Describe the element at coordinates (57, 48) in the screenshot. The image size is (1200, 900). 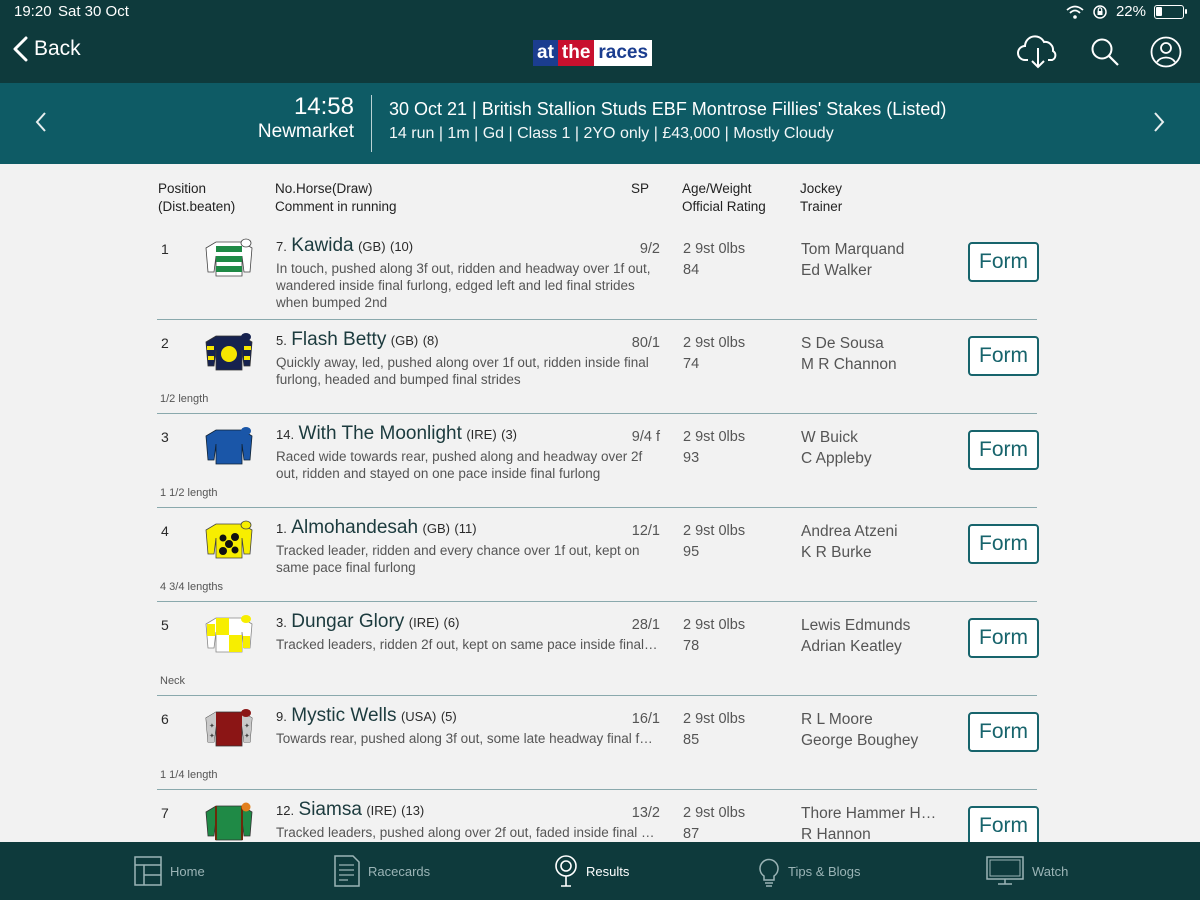
I see `back-label: Back` at that location.